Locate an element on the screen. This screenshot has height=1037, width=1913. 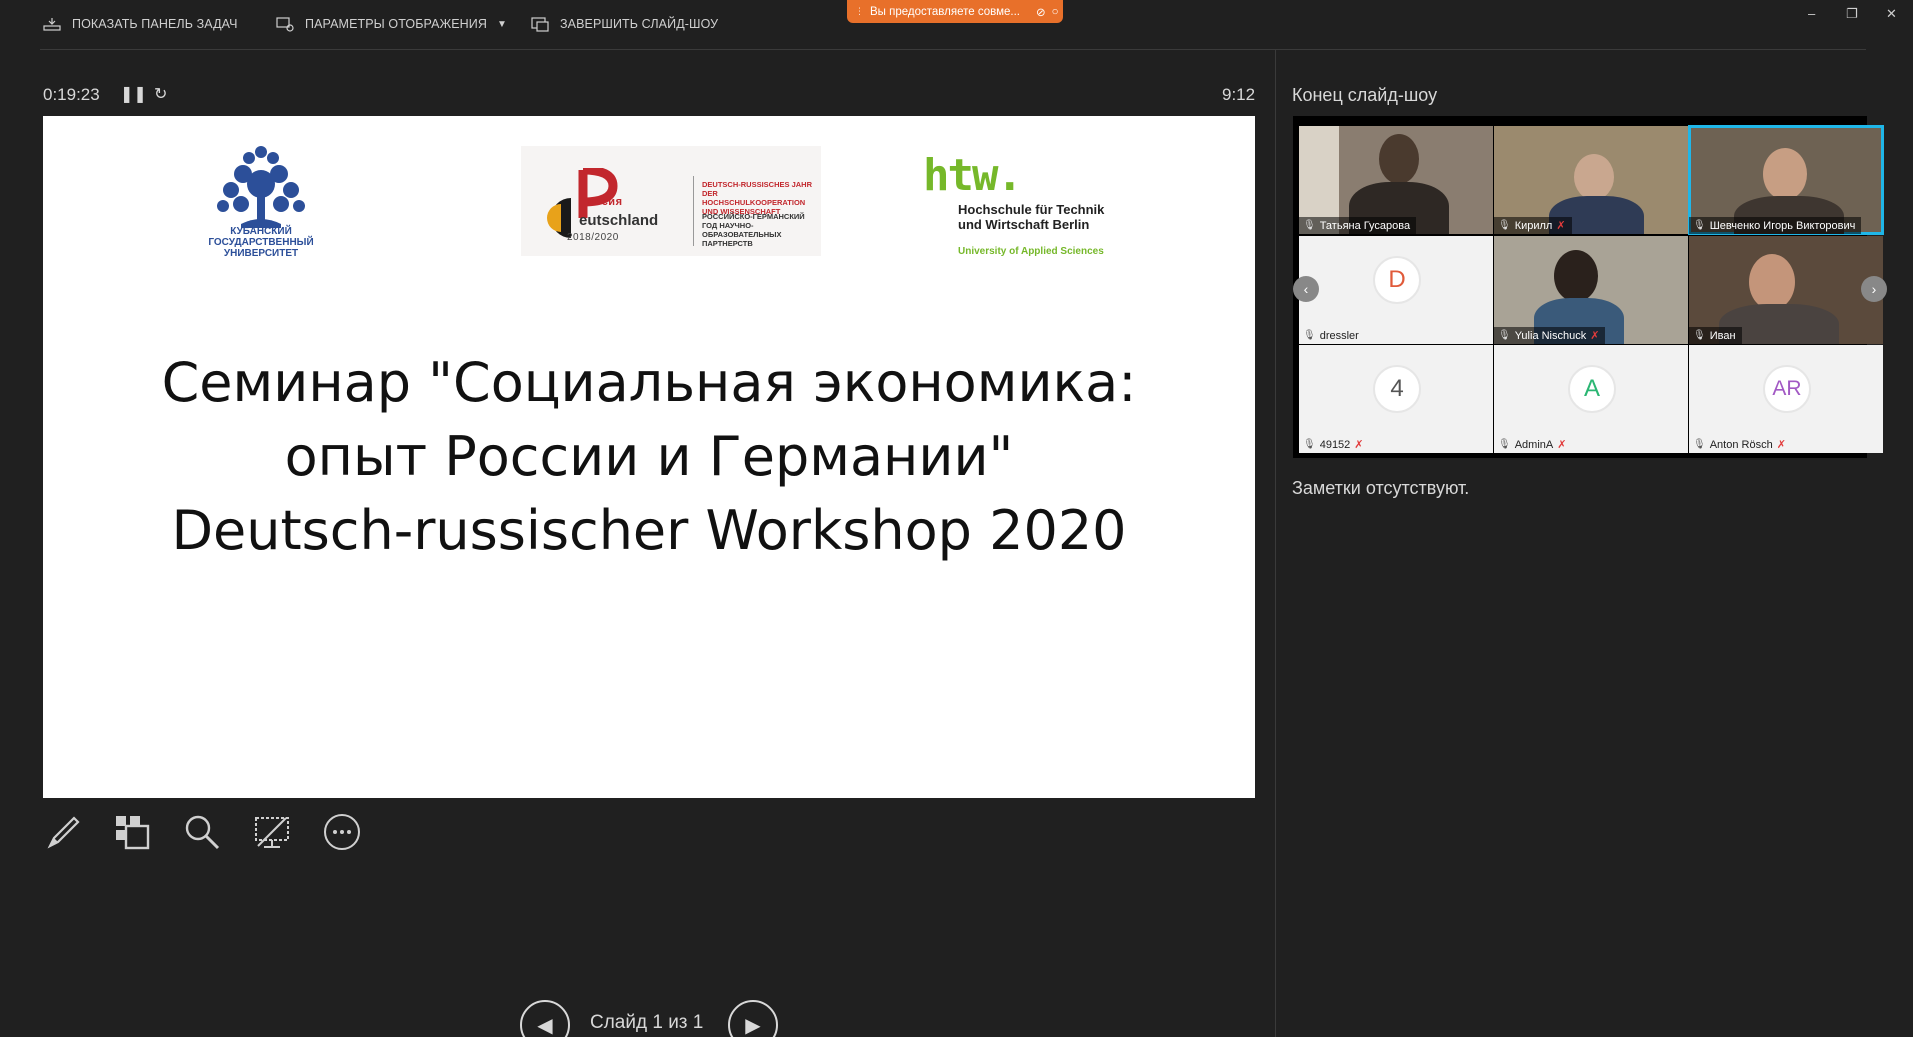
show-taskbar-button: ПОКАЗАТЬ ПАНЕЛЬ ЗАДАЧ is located at coordinates (140, 24).